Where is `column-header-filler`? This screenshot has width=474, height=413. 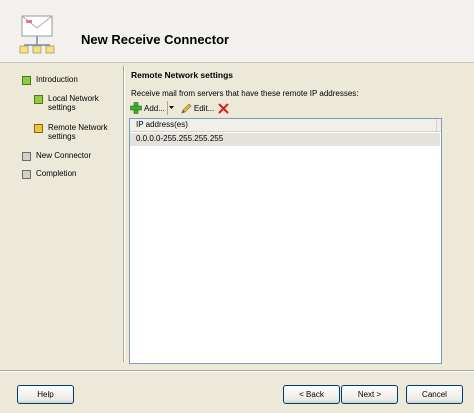 column-header-filler is located at coordinates (439, 125).